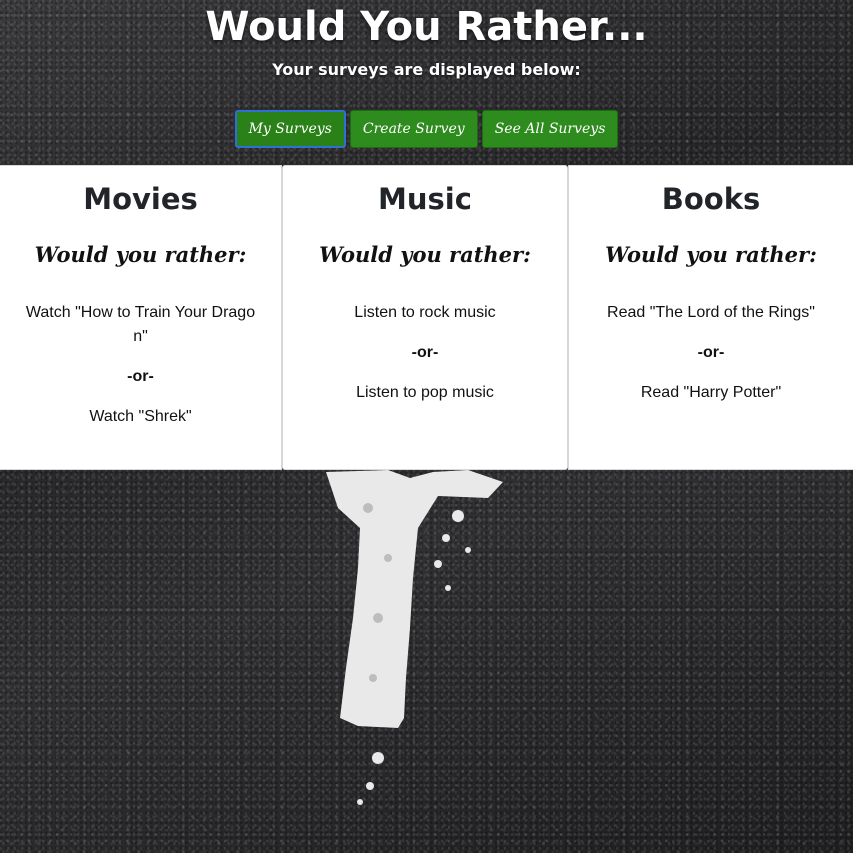  What do you see at coordinates (425, 393) in the screenshot?
I see `survey-option-b: Listen to pop music` at bounding box center [425, 393].